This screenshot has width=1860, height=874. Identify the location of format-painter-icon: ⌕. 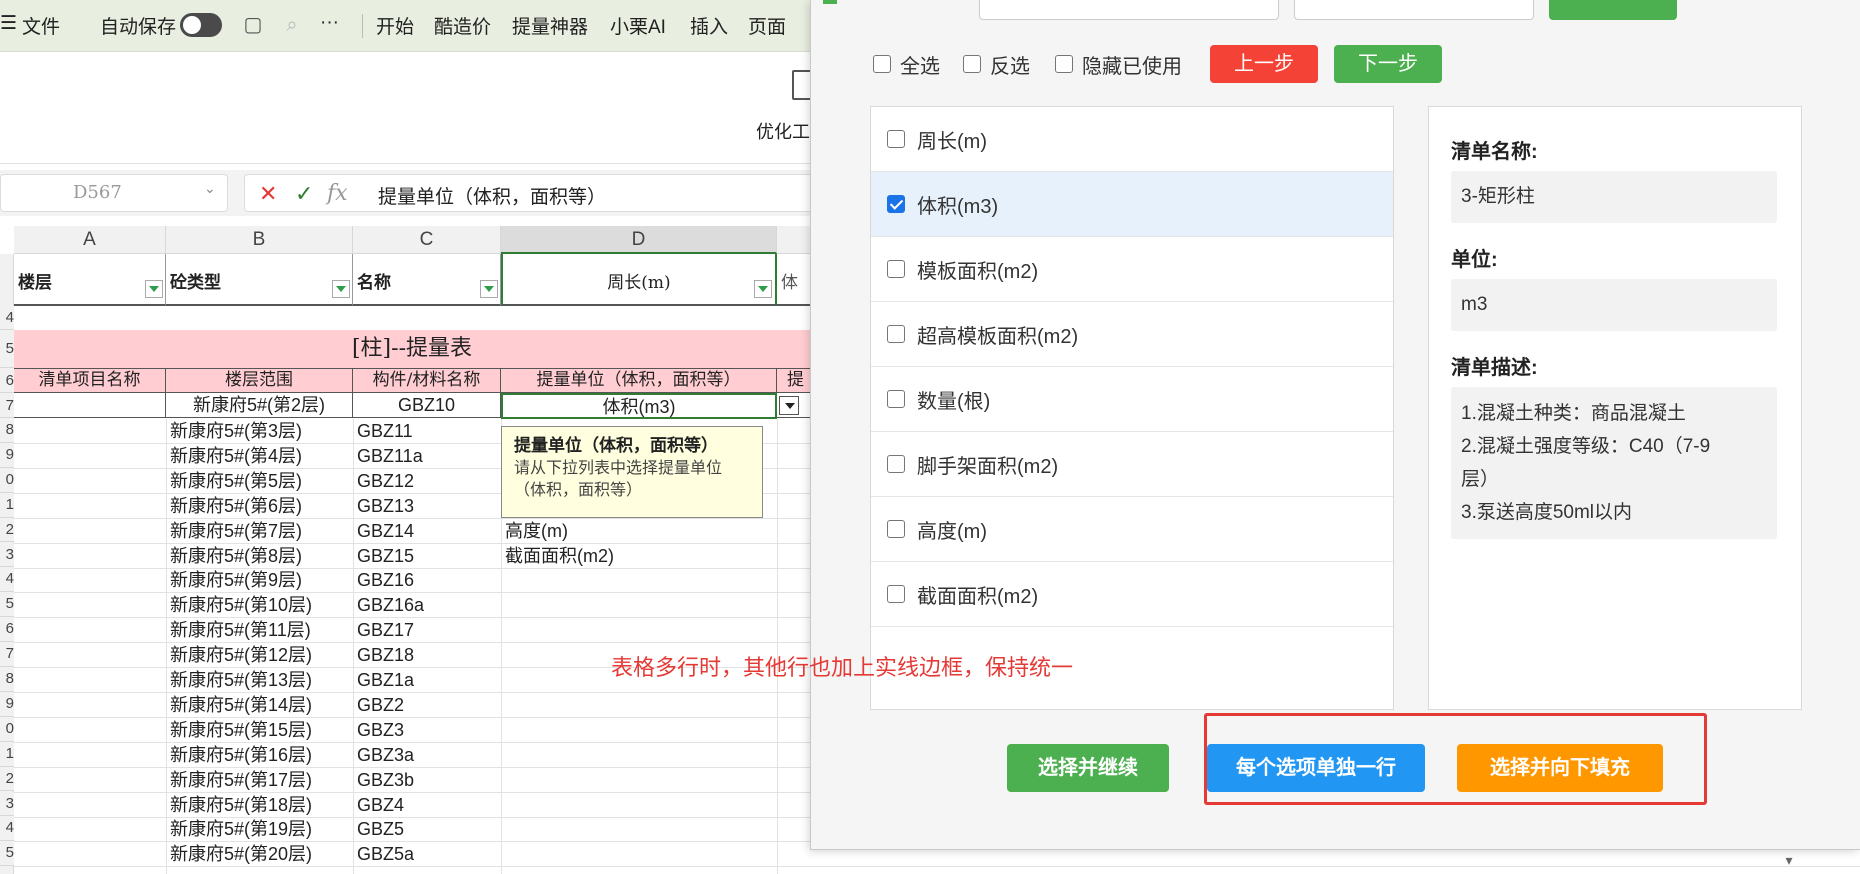
(292, 25).